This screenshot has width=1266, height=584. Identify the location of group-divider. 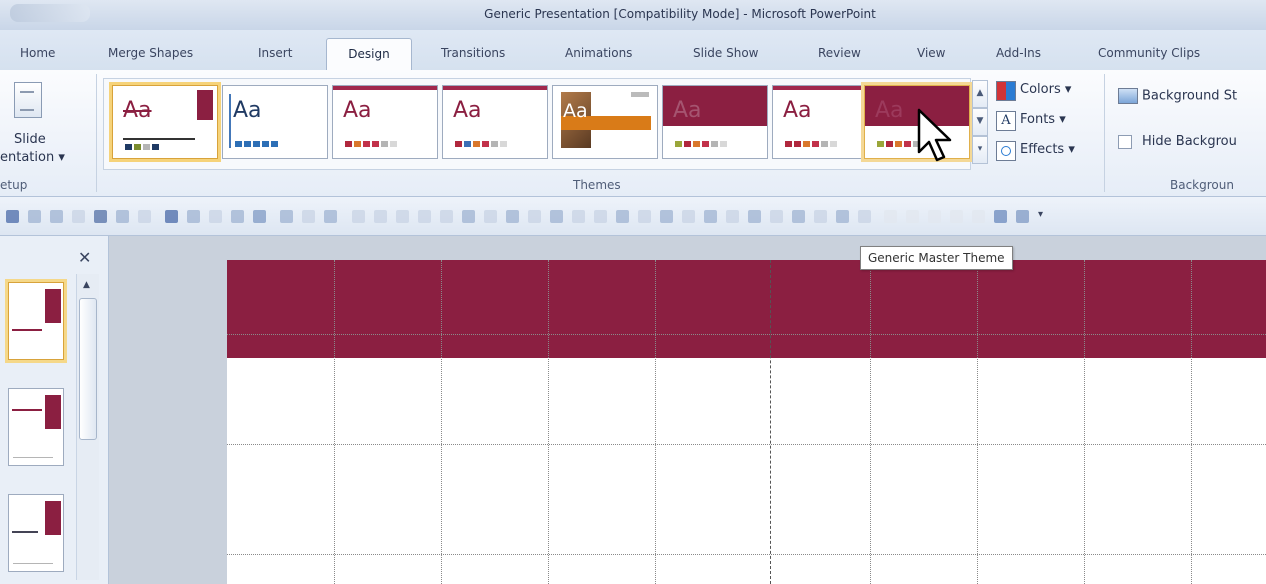
(1104, 133).